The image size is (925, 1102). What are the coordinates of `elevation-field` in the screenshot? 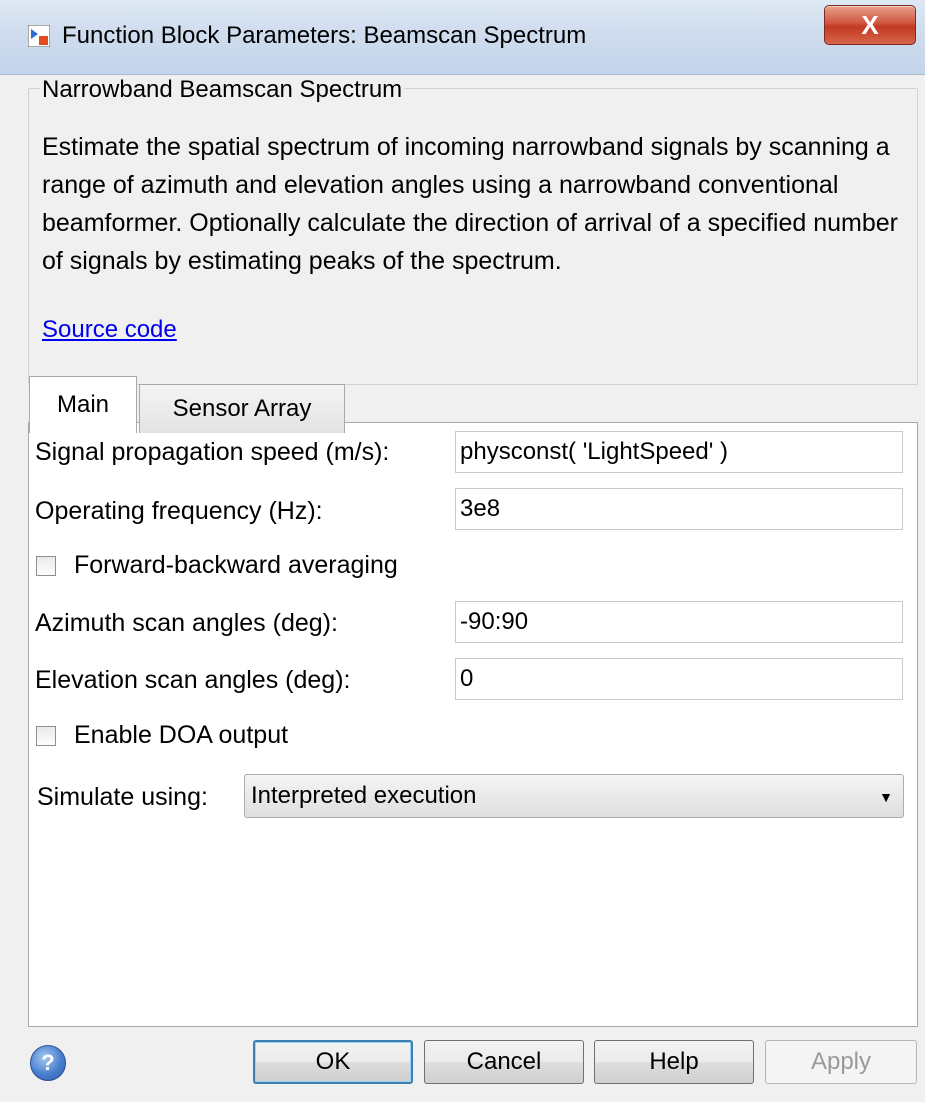 It's located at (679, 679).